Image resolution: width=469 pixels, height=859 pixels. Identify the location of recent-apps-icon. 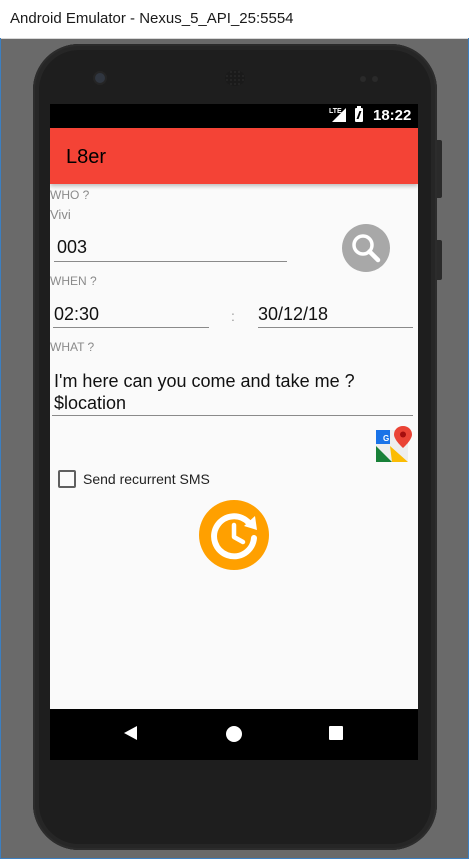
(336, 733).